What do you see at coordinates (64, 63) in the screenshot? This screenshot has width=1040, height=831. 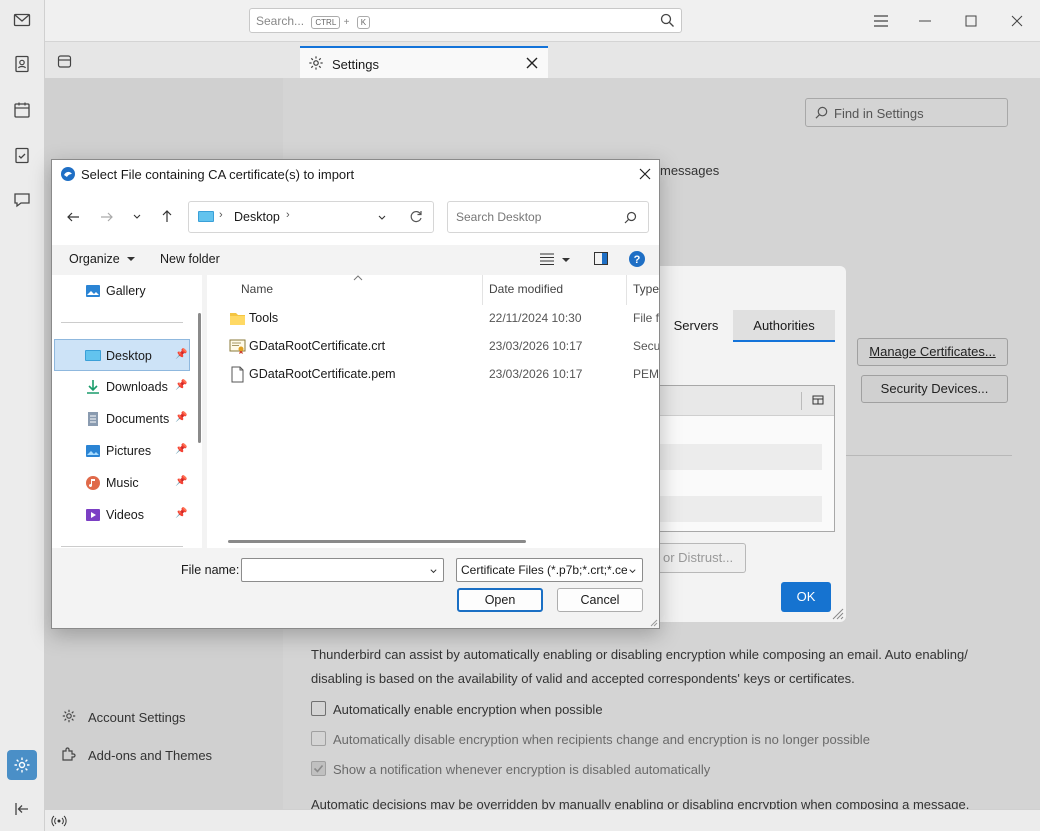 I see `unified-toolbar-icon` at bounding box center [64, 63].